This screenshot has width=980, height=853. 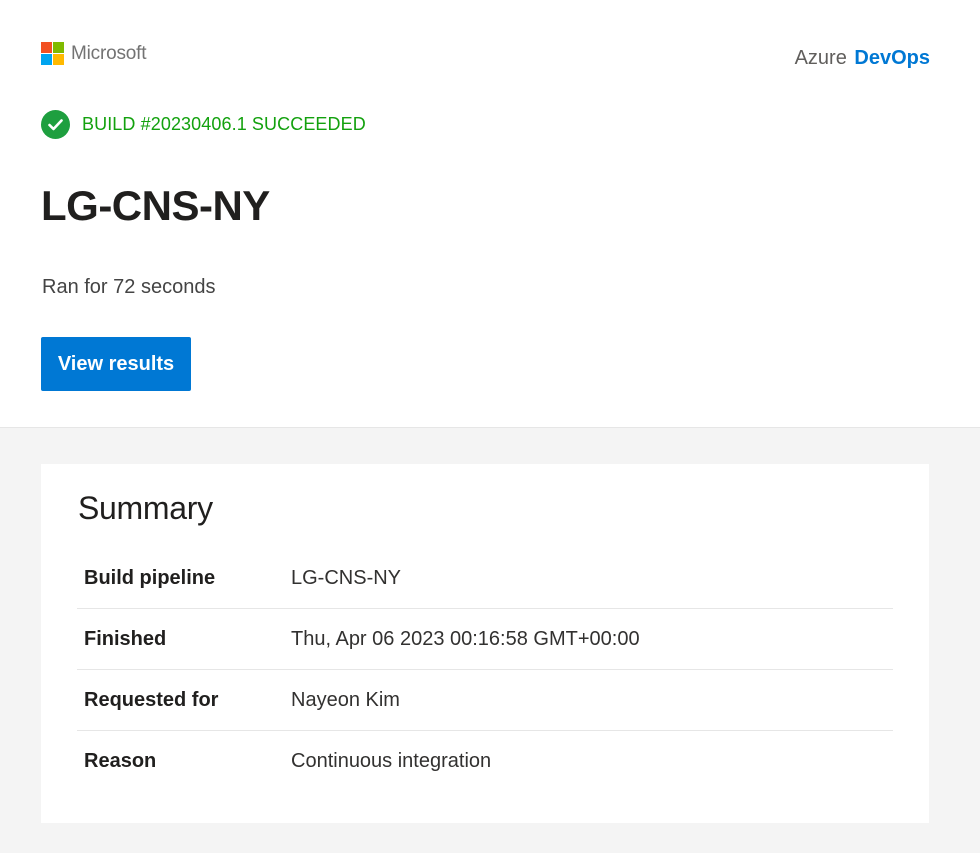 What do you see at coordinates (109, 53) in the screenshot?
I see `microsoft-logo-text: Microsoft` at bounding box center [109, 53].